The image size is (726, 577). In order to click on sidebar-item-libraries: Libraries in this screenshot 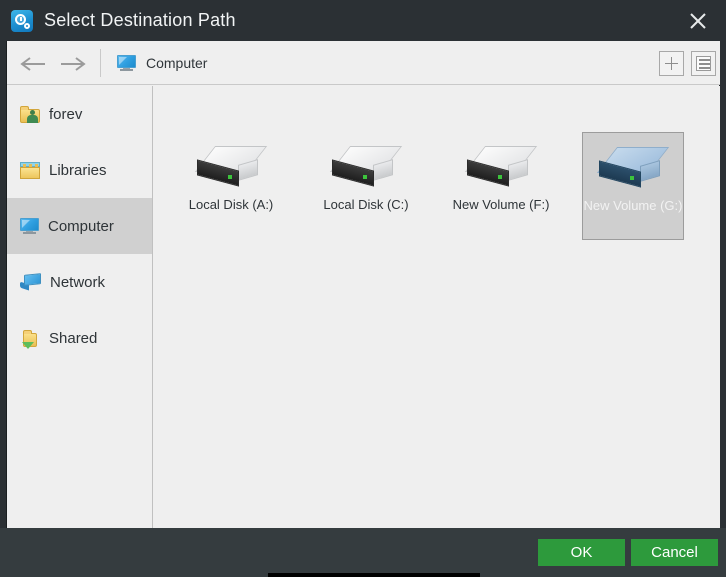, I will do `click(79, 170)`.